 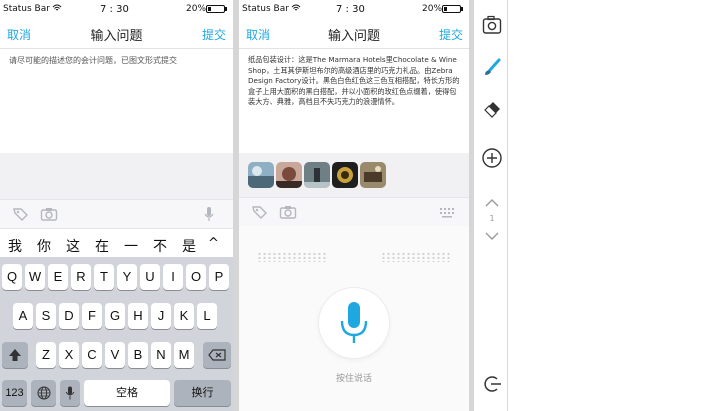 What do you see at coordinates (115, 355) in the screenshot?
I see `key-v: V` at bounding box center [115, 355].